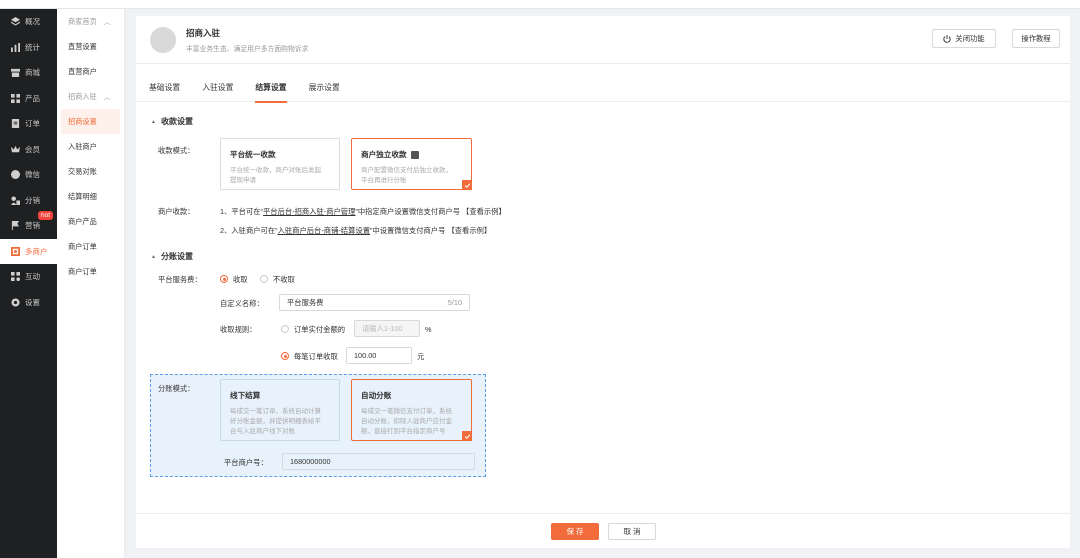 This screenshot has height=558, width=1080. I want to click on collect-section-title: ▲ 收款设置, so click(172, 121).